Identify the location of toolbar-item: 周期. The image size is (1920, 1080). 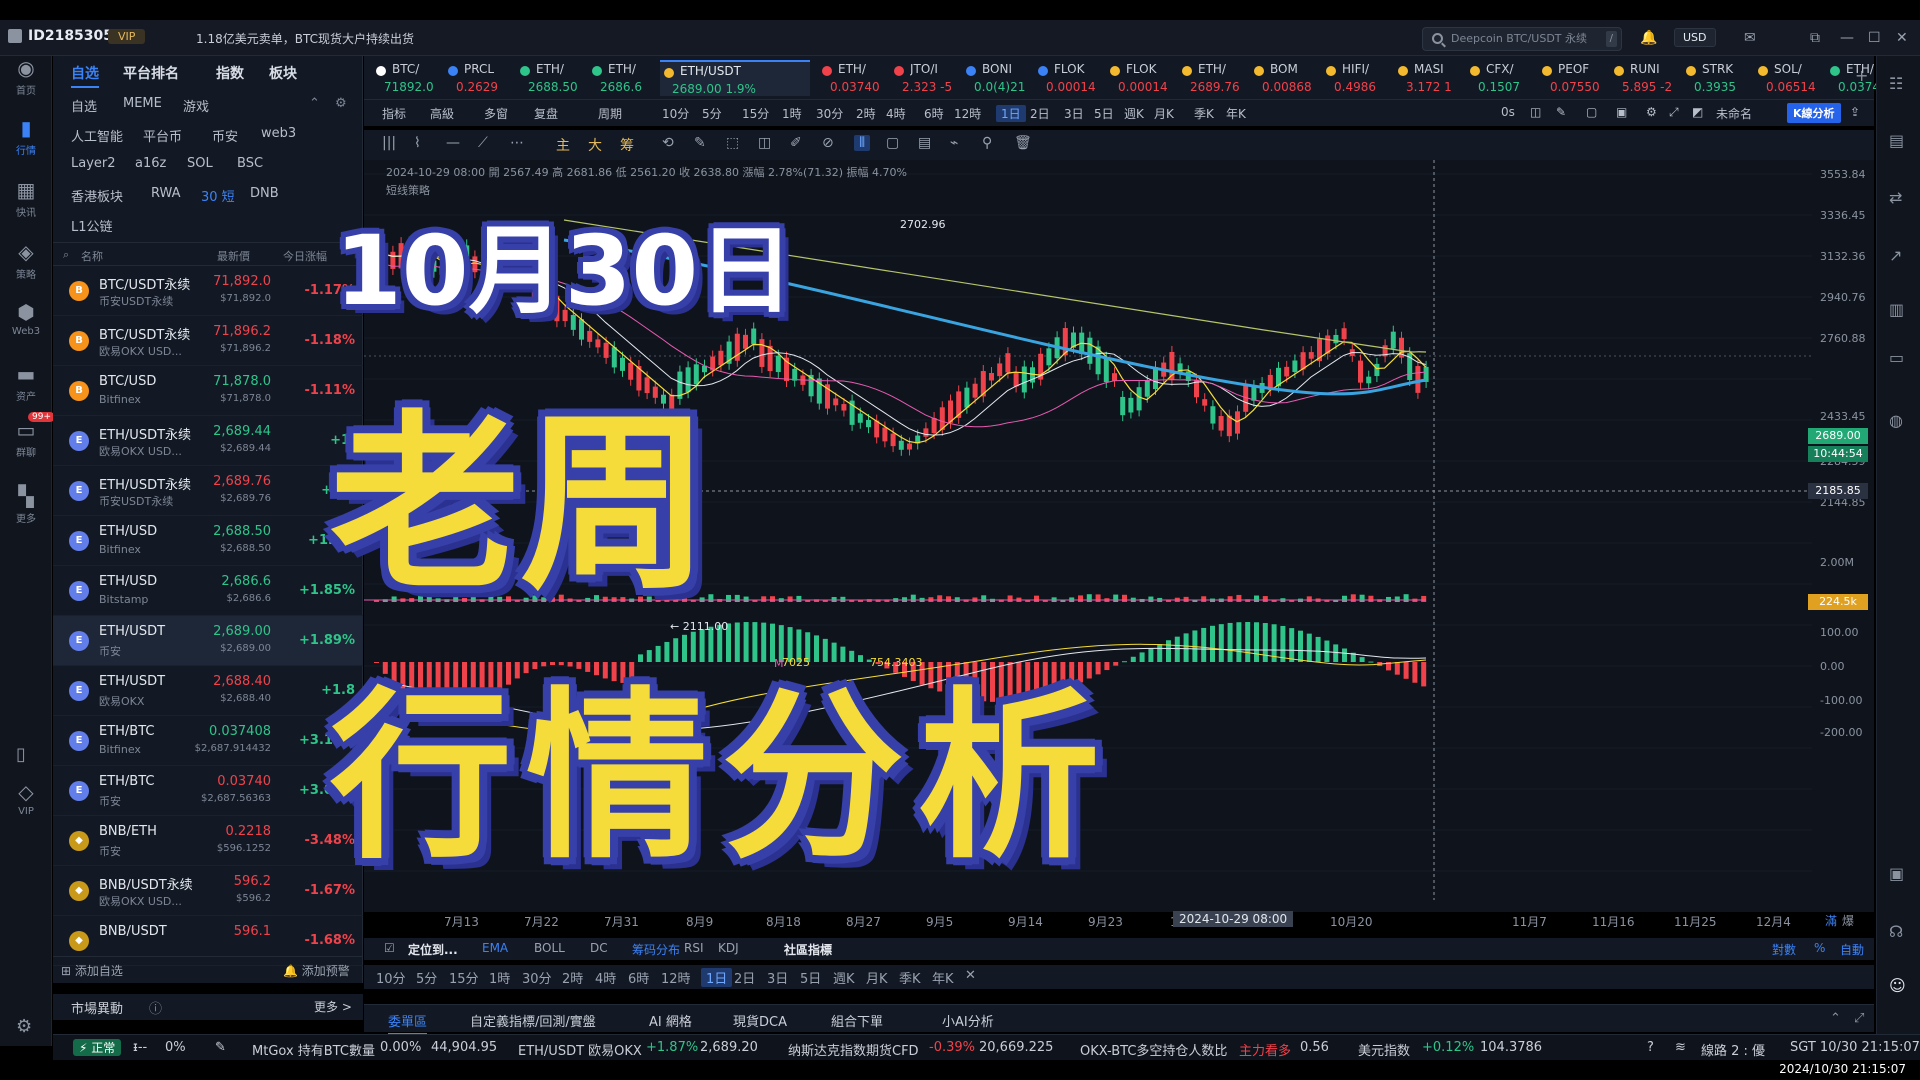
(610, 113).